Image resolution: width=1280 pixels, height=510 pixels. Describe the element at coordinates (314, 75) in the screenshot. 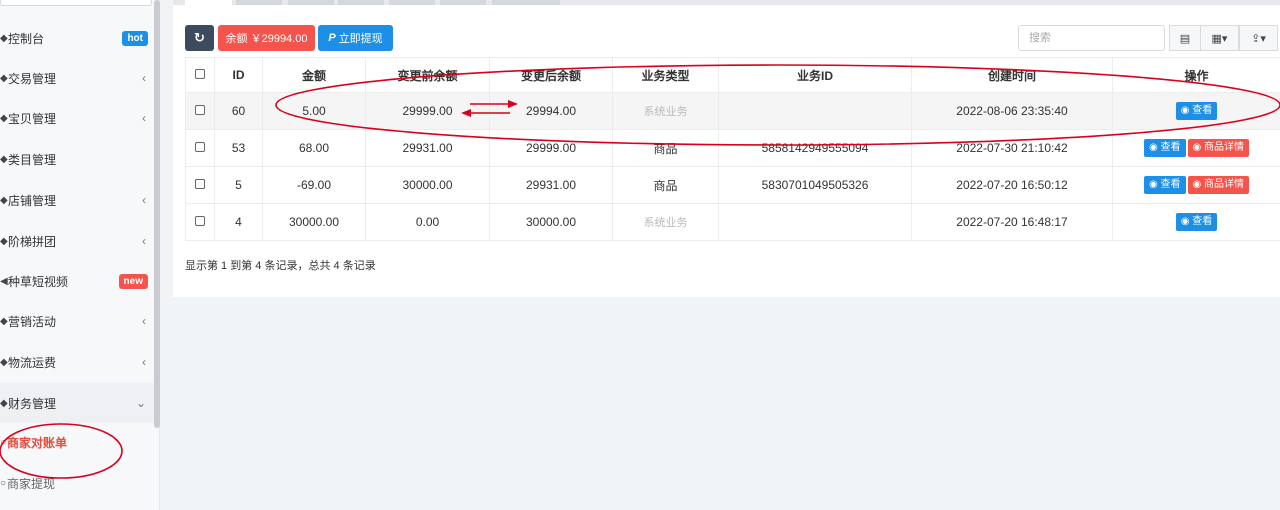

I see `column-header: 金额` at that location.